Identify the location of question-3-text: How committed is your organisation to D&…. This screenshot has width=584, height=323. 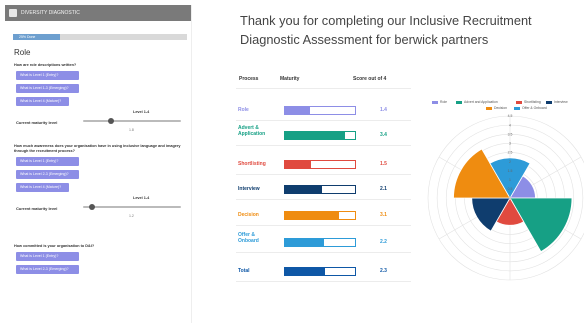
(54, 246).